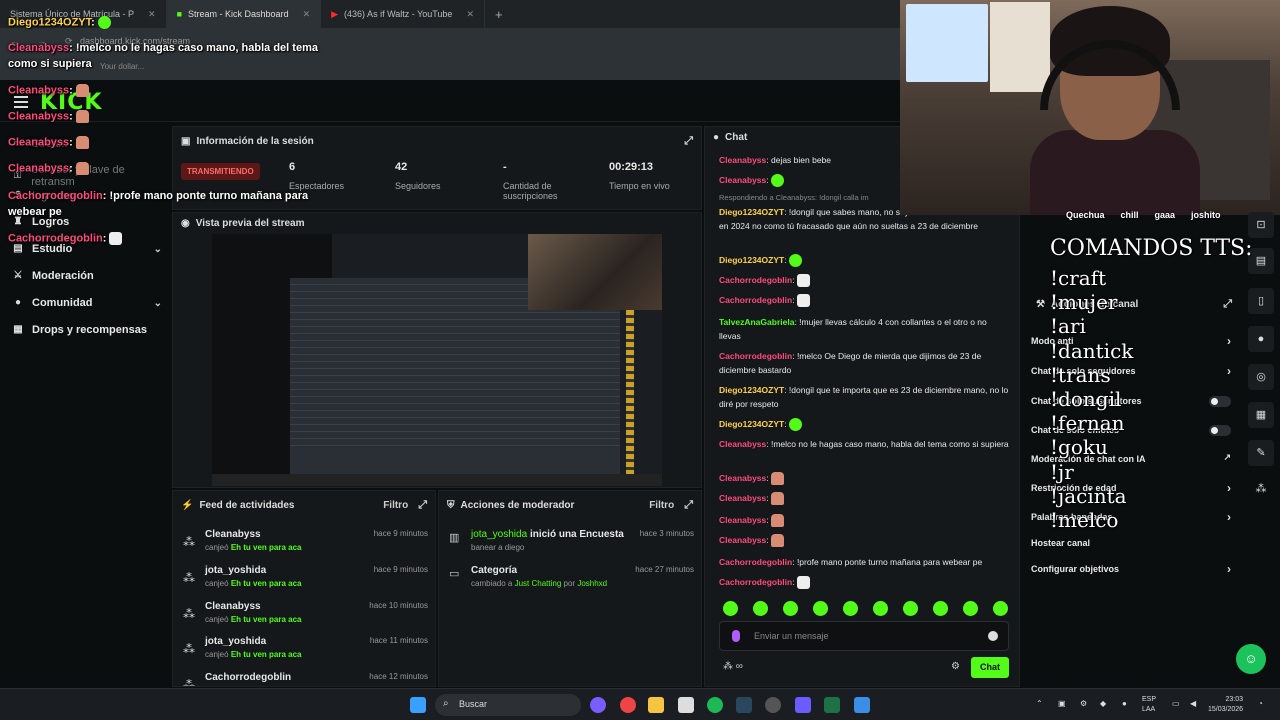 This screenshot has width=1280, height=720. Describe the element at coordinates (1261, 415) in the screenshot. I see `layout-icon: ▦` at that location.